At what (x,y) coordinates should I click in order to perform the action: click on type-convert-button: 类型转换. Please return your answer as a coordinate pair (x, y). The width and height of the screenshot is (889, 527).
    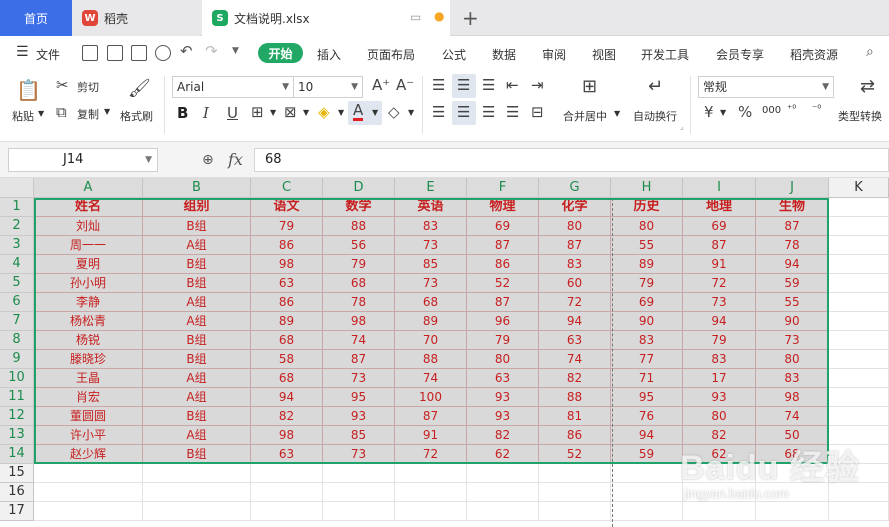
    Looking at the image, I should click on (860, 116).